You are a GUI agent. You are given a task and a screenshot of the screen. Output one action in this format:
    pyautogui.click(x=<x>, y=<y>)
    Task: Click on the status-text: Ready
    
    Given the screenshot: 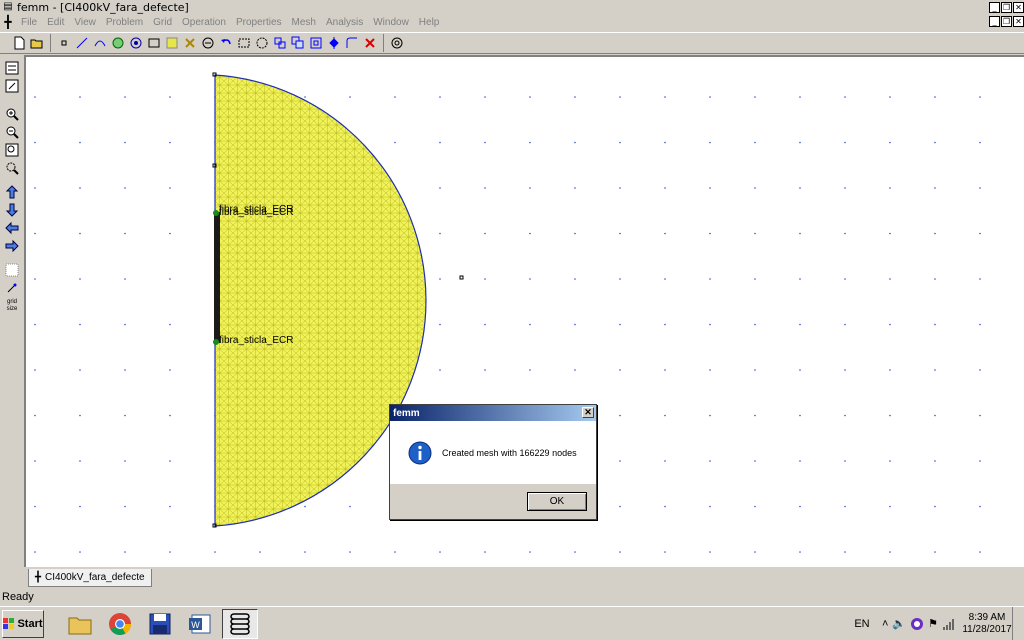 What is the action you would take?
    pyautogui.click(x=18, y=597)
    